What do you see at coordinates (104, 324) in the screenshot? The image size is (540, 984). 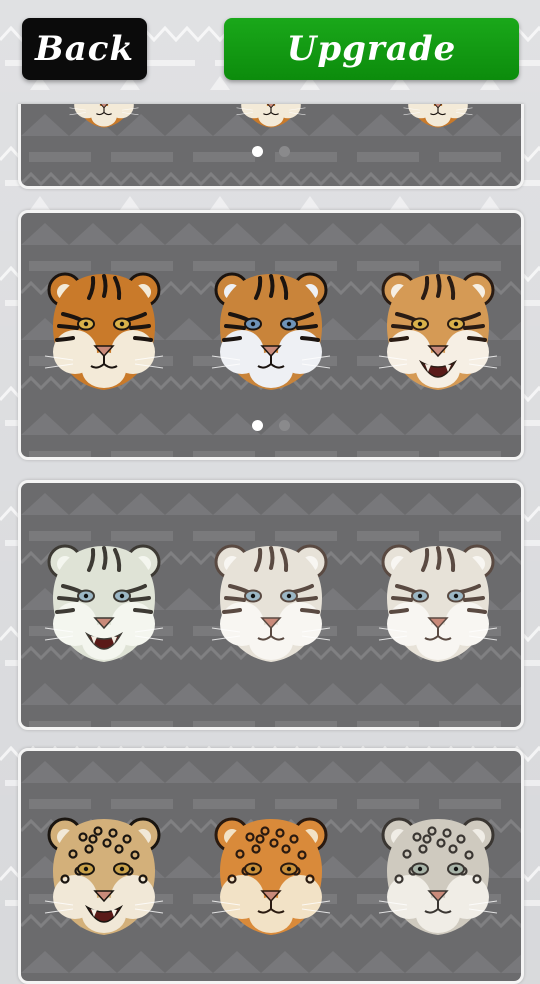 I see `bengal-tiger-head-icon` at bounding box center [104, 324].